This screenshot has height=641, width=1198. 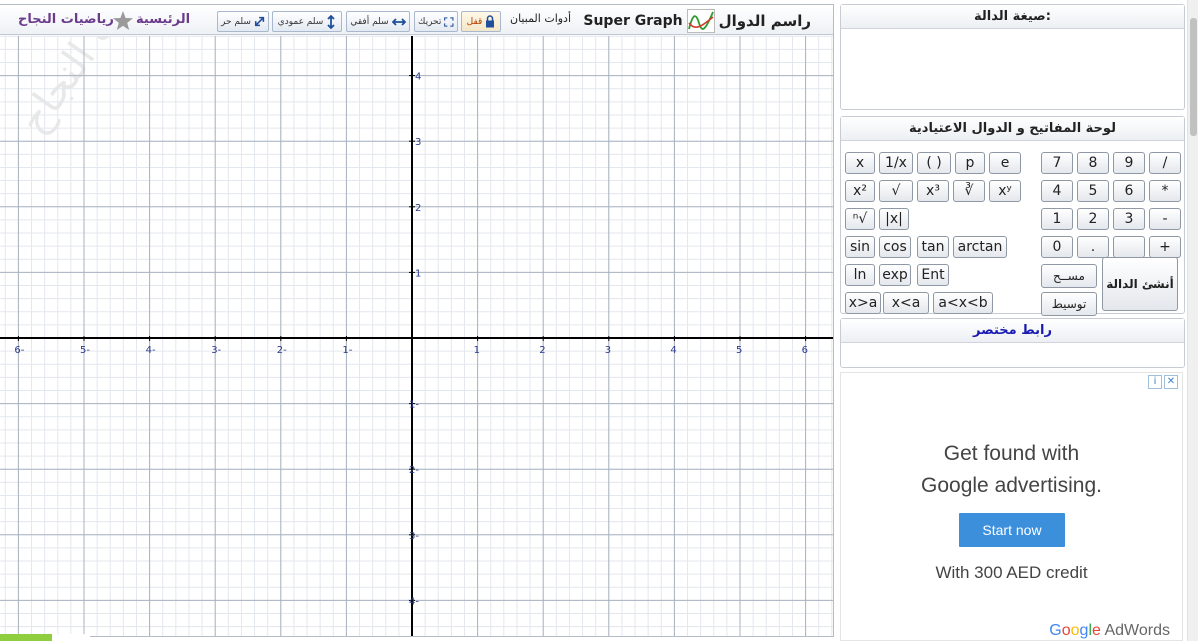 I want to click on function-key: arctan, so click(x=980, y=247).